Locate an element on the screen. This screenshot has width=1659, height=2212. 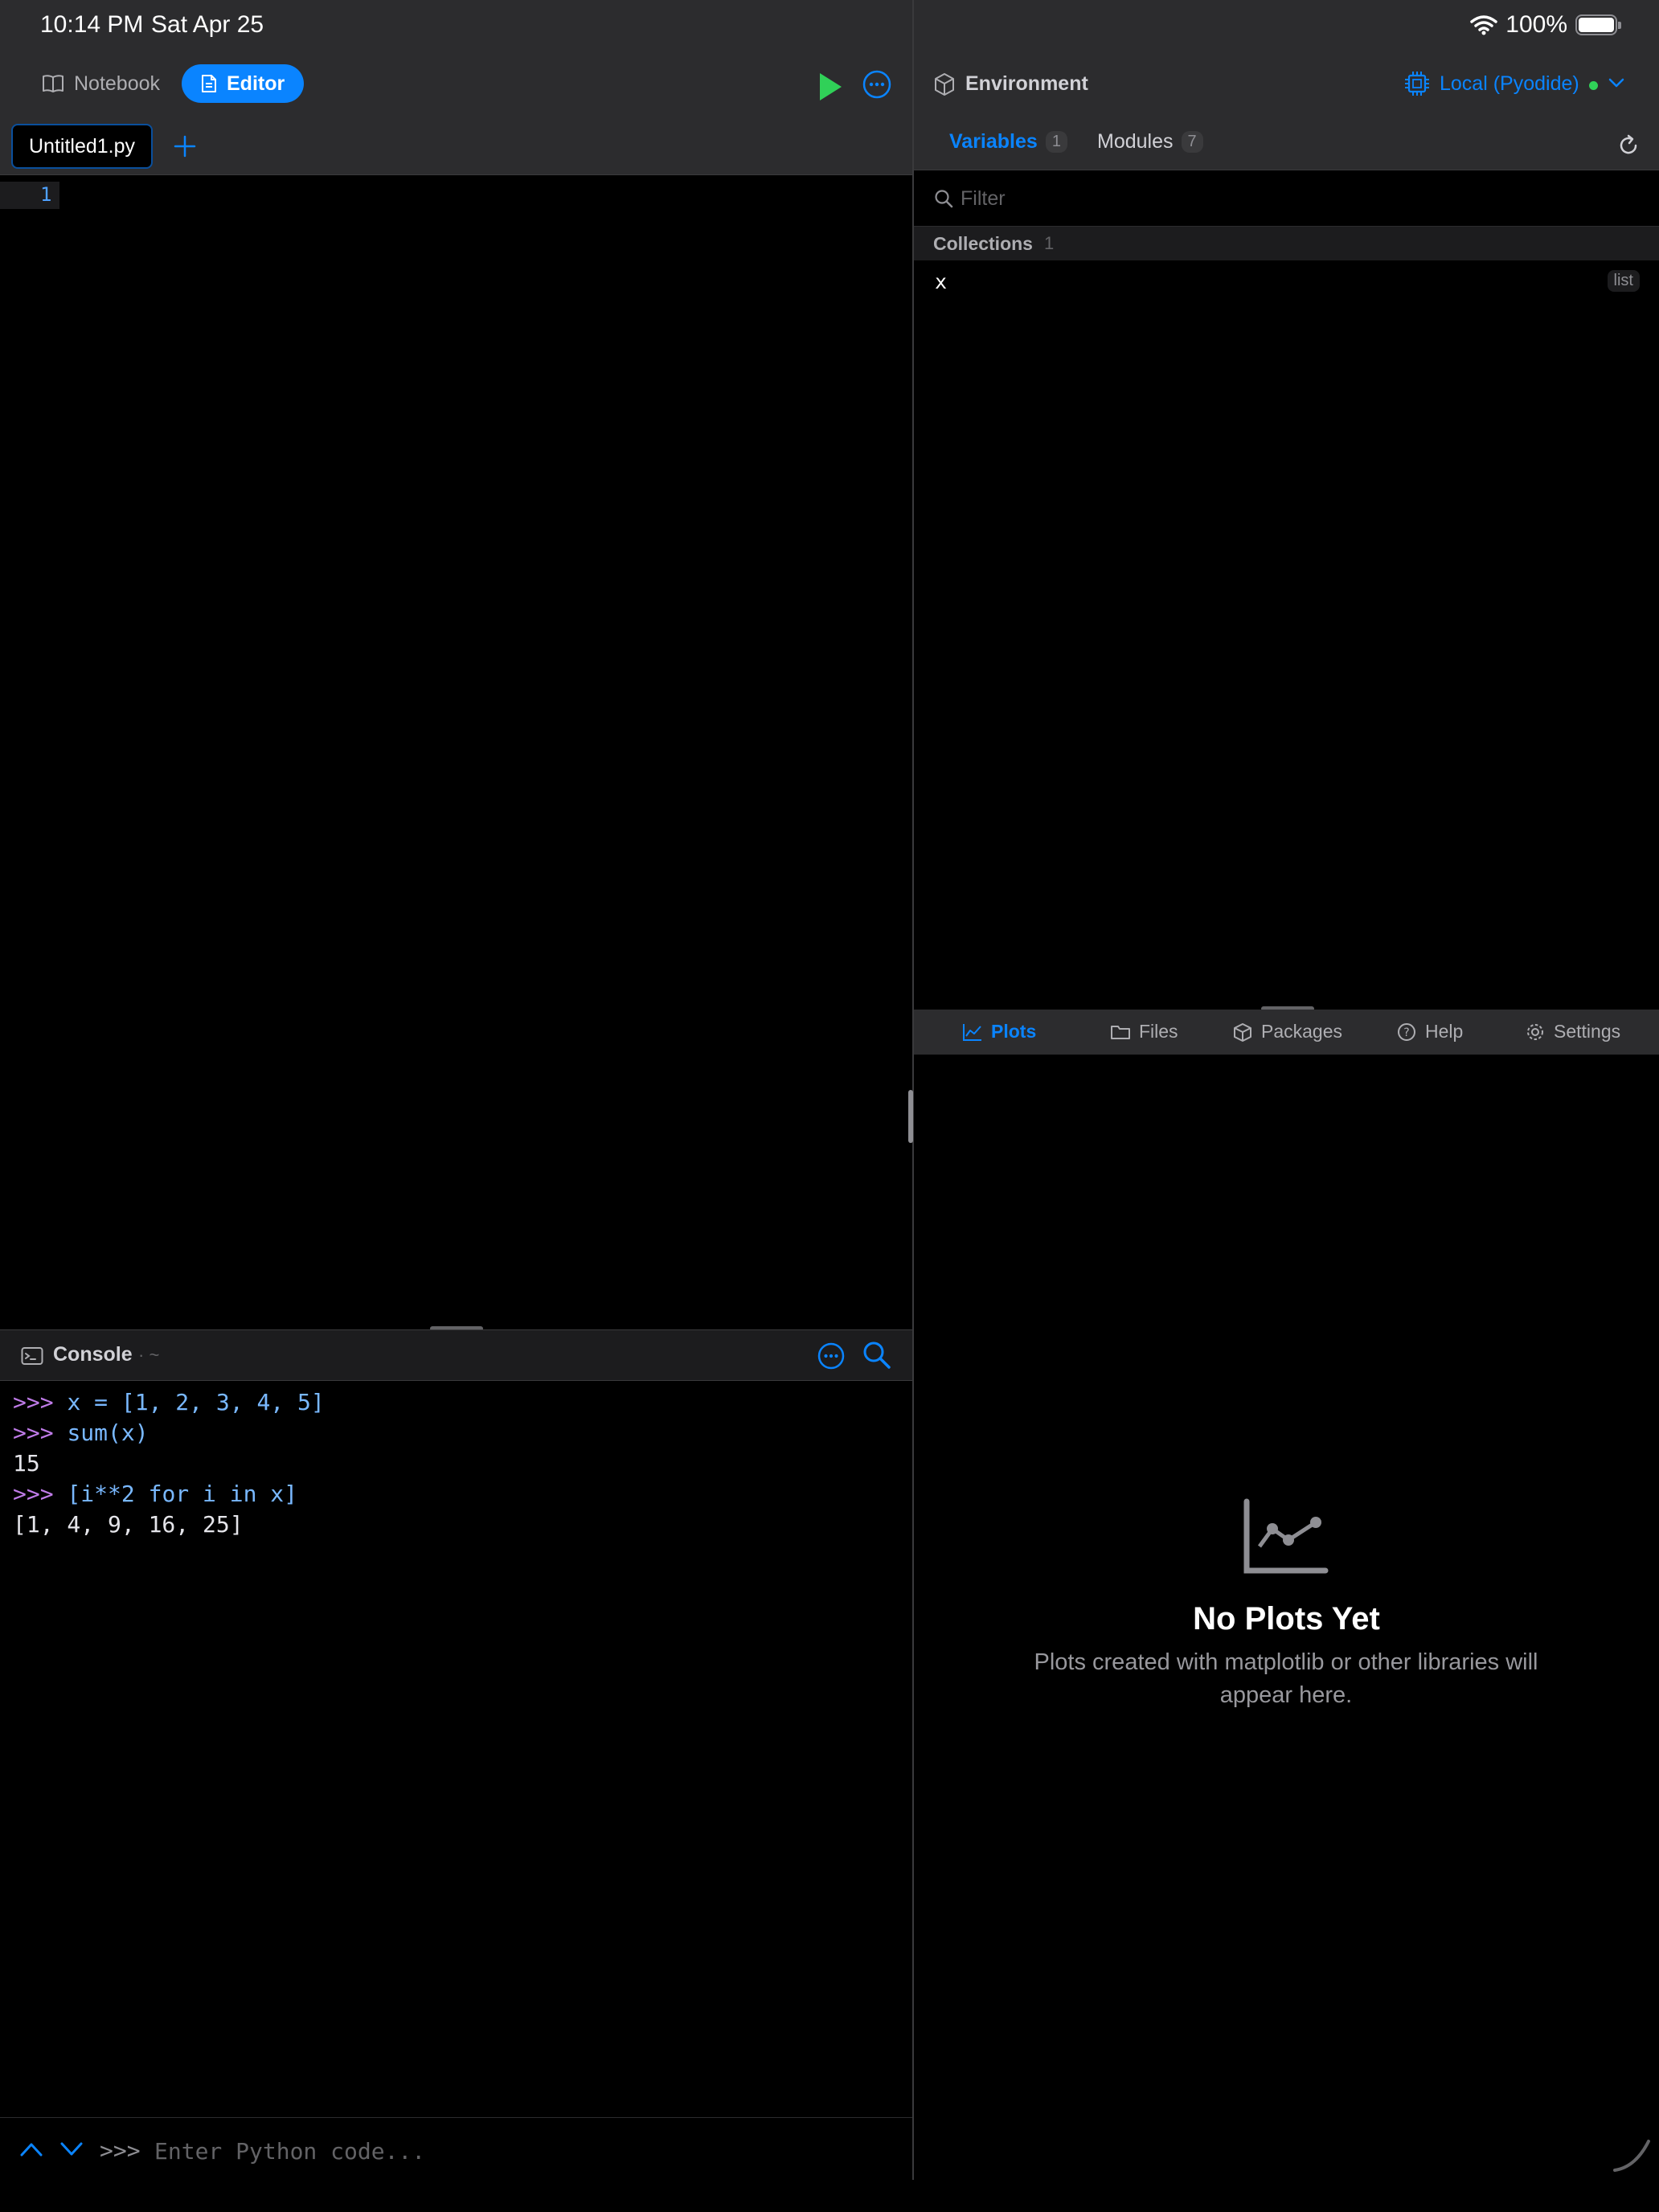
input-prompt: >>> is located at coordinates (120, 2150).